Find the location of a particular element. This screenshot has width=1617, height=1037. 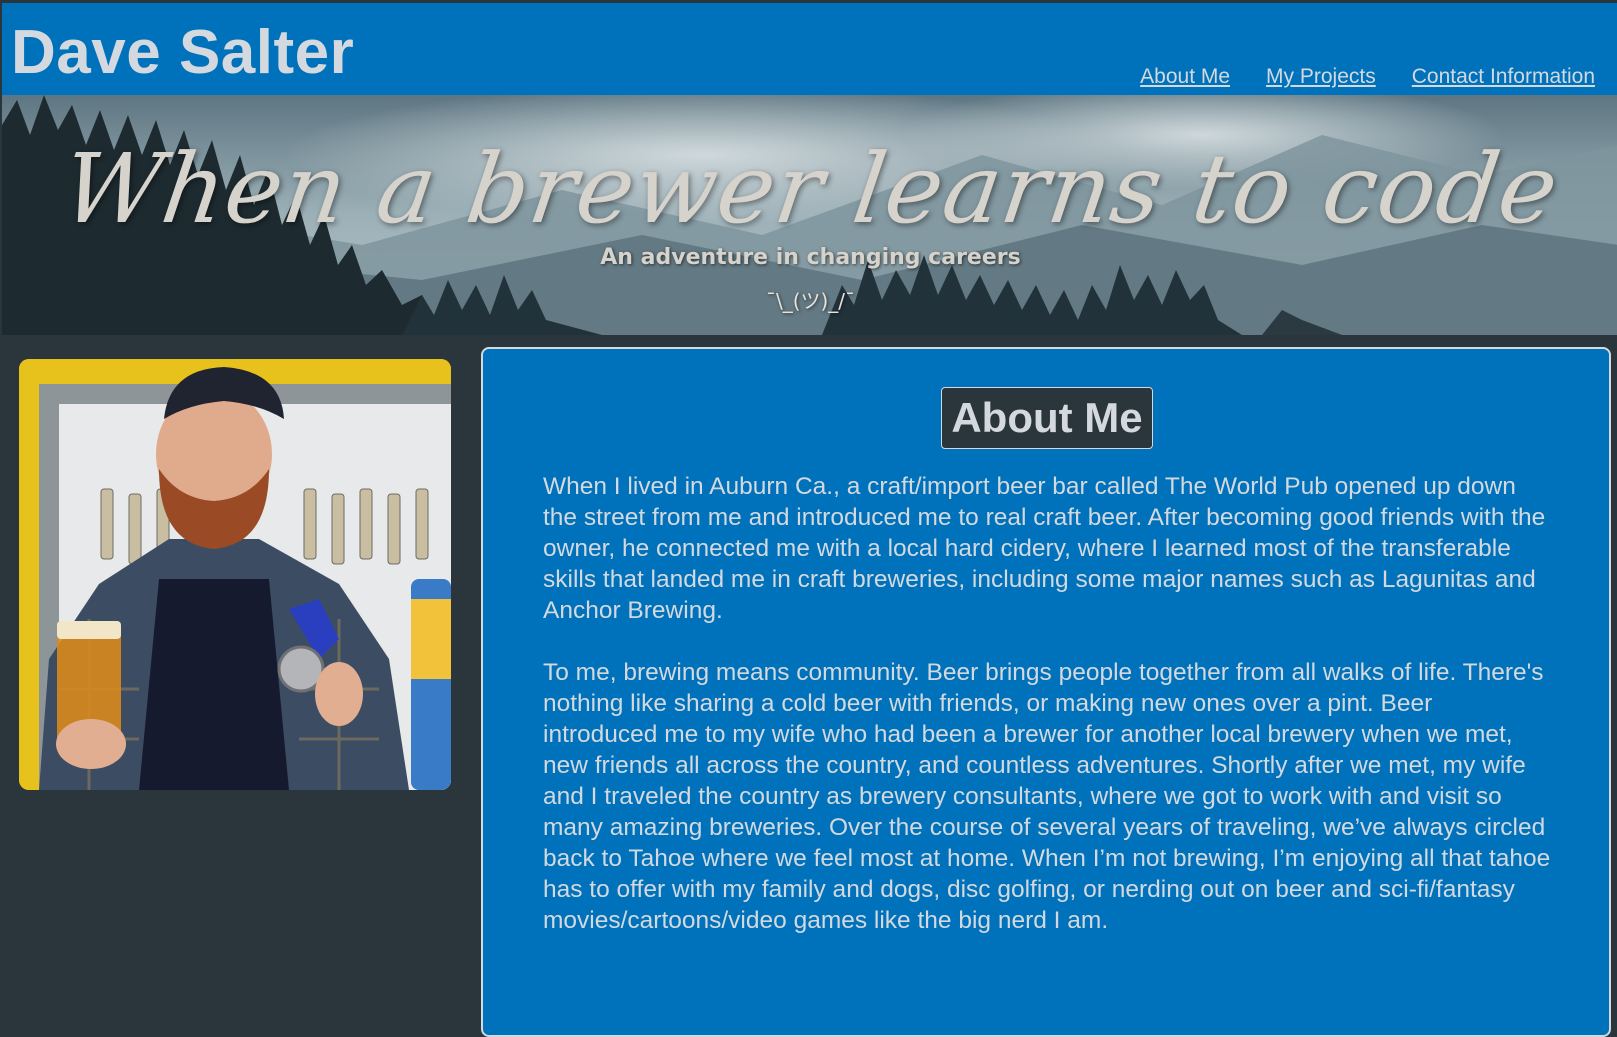

nav-link-my-projects: My Projects is located at coordinates (1321, 77).